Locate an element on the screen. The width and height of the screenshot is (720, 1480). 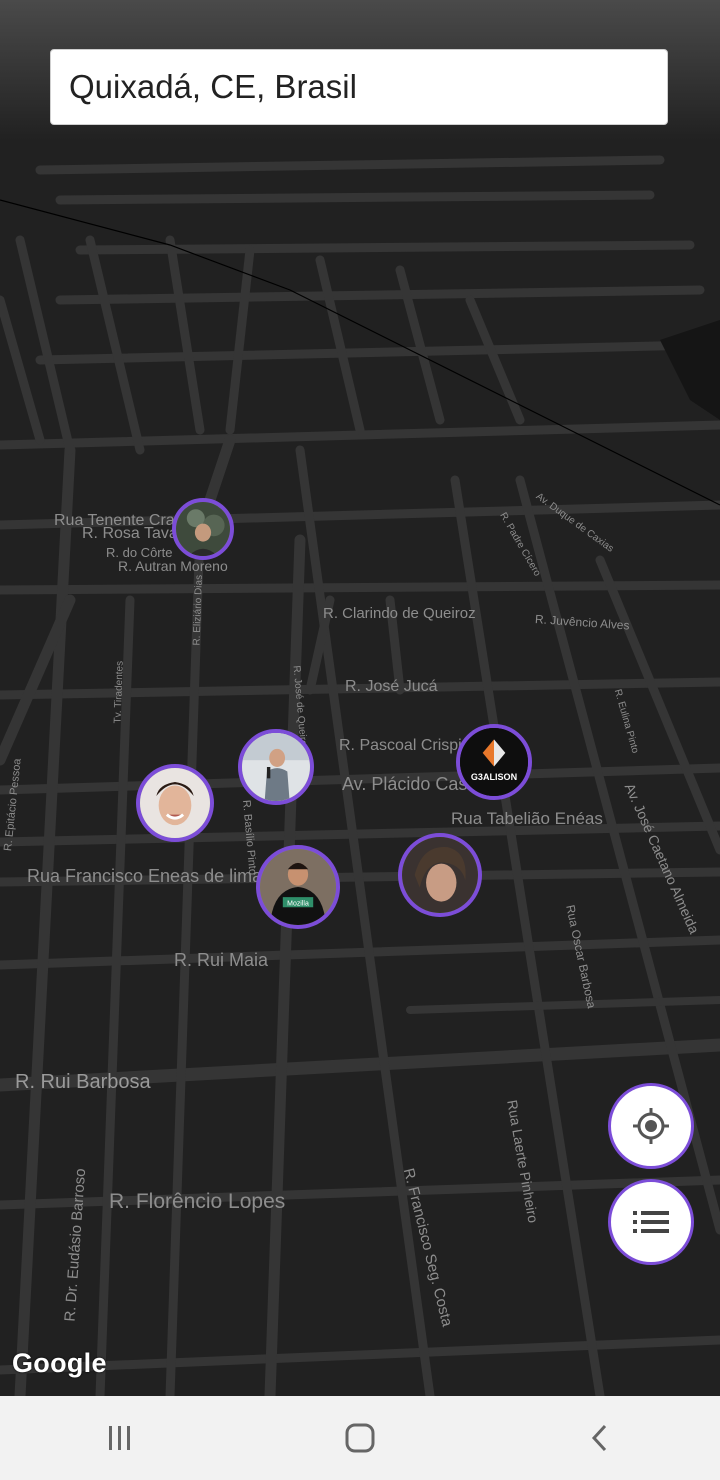
crosshair-icon is located at coordinates (651, 1126).